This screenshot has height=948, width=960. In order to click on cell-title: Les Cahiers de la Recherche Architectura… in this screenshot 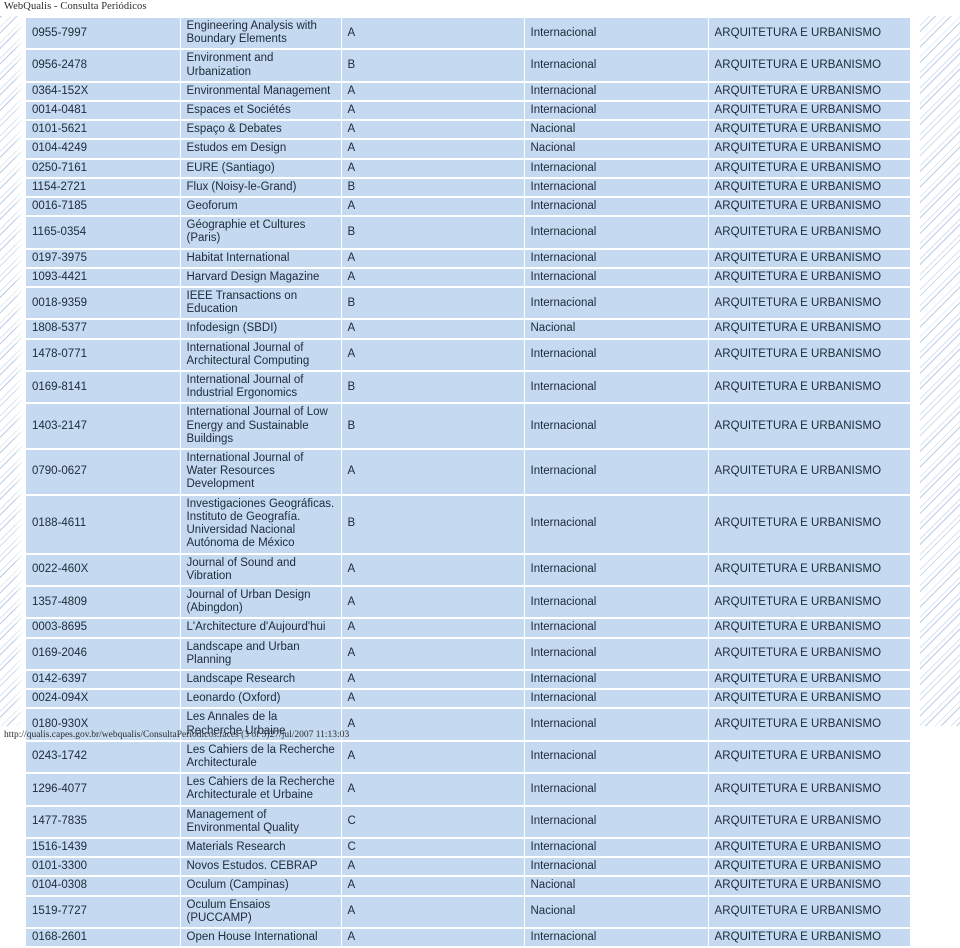, I will do `click(261, 757)`.